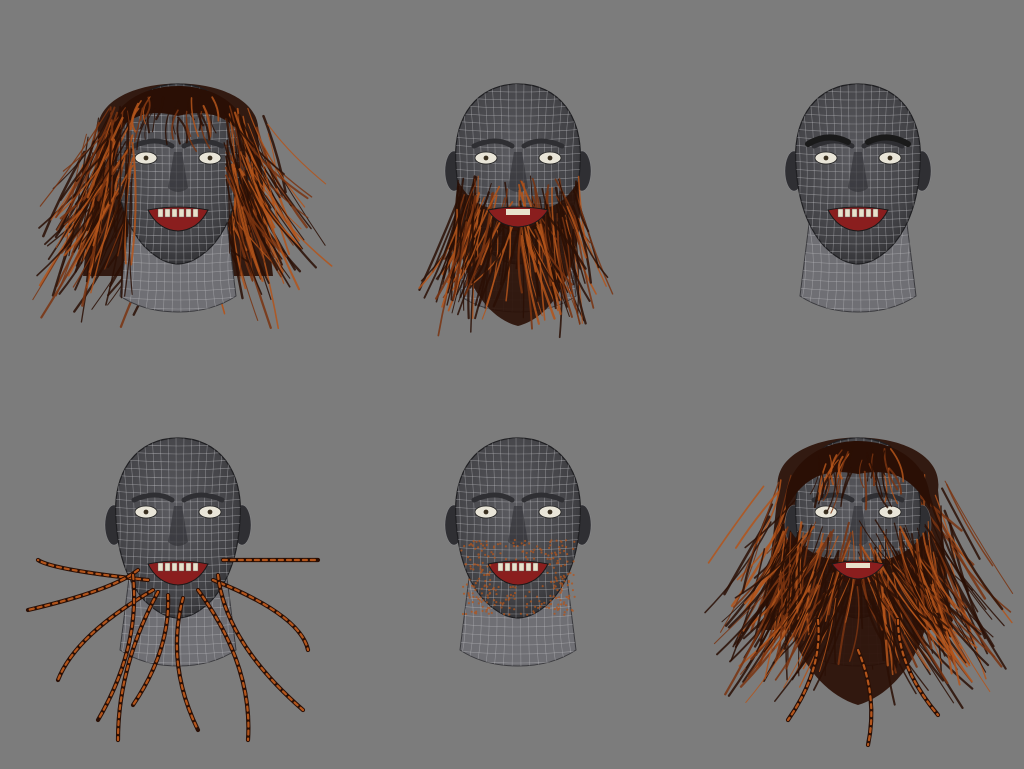 Image resolution: width=1024 pixels, height=769 pixels. I want to click on long-hair-head, so click(182, 206).